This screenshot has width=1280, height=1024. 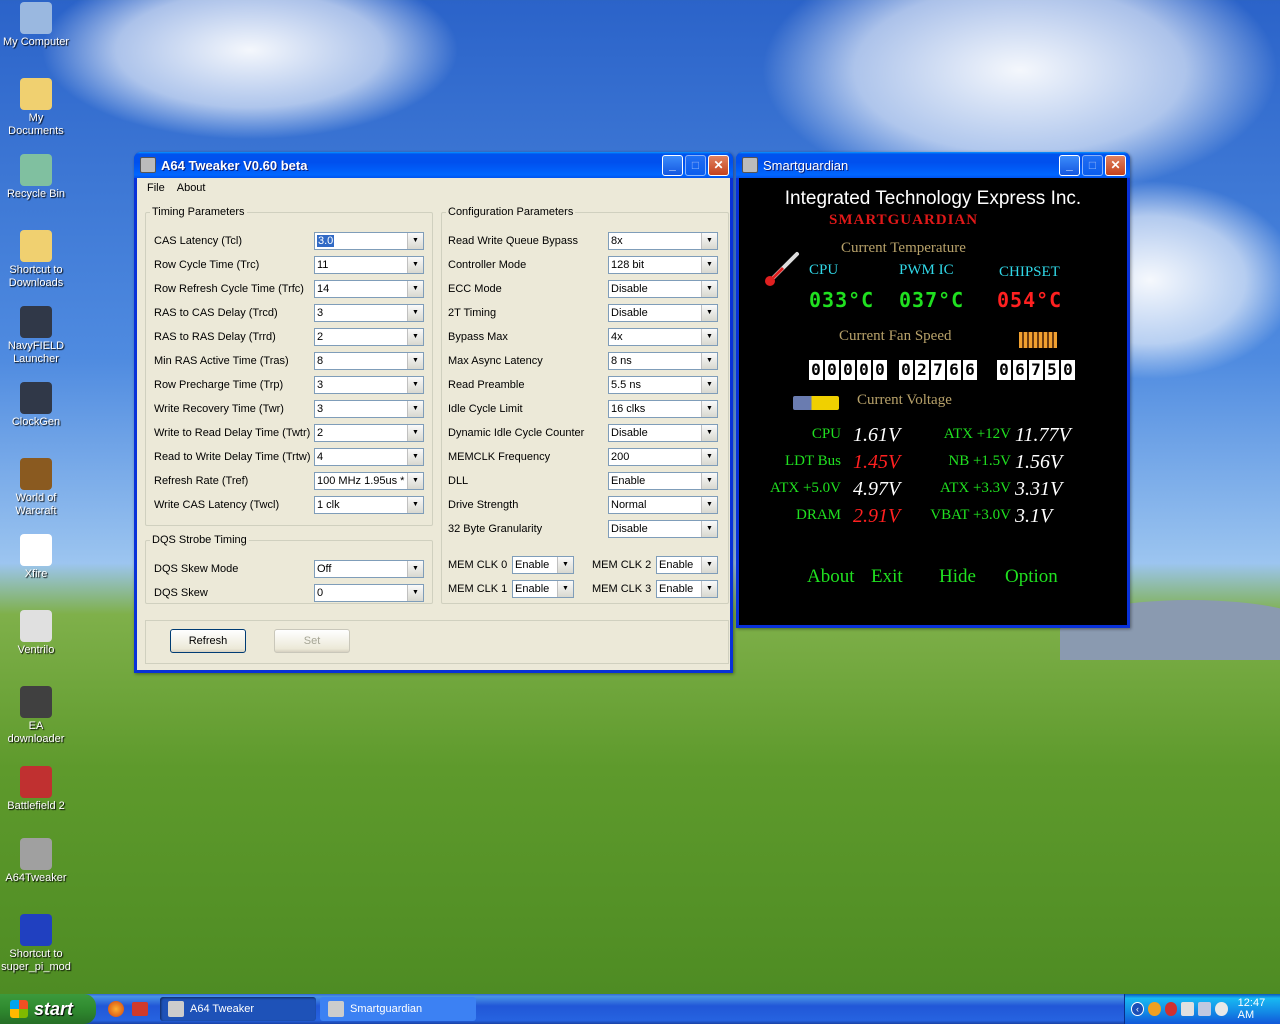 I want to click on config-select-12: Disable ▼, so click(x=663, y=529).